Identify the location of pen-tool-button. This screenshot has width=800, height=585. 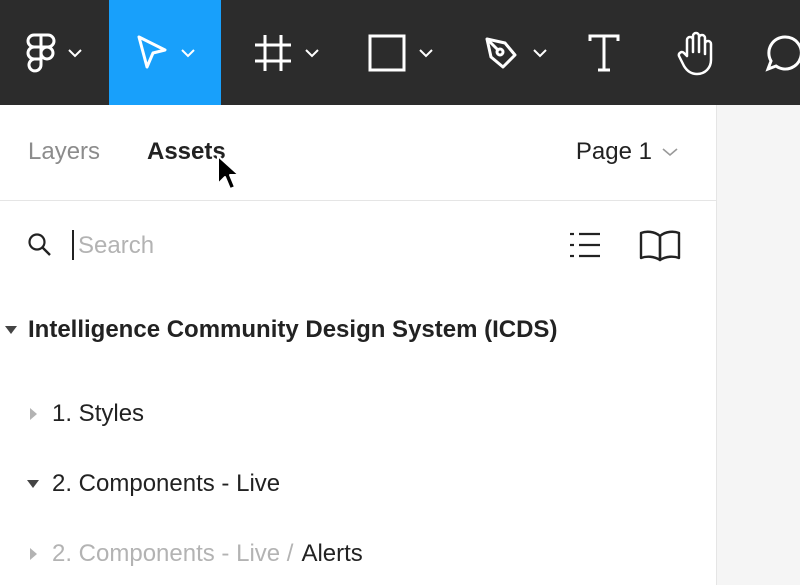
(514, 52).